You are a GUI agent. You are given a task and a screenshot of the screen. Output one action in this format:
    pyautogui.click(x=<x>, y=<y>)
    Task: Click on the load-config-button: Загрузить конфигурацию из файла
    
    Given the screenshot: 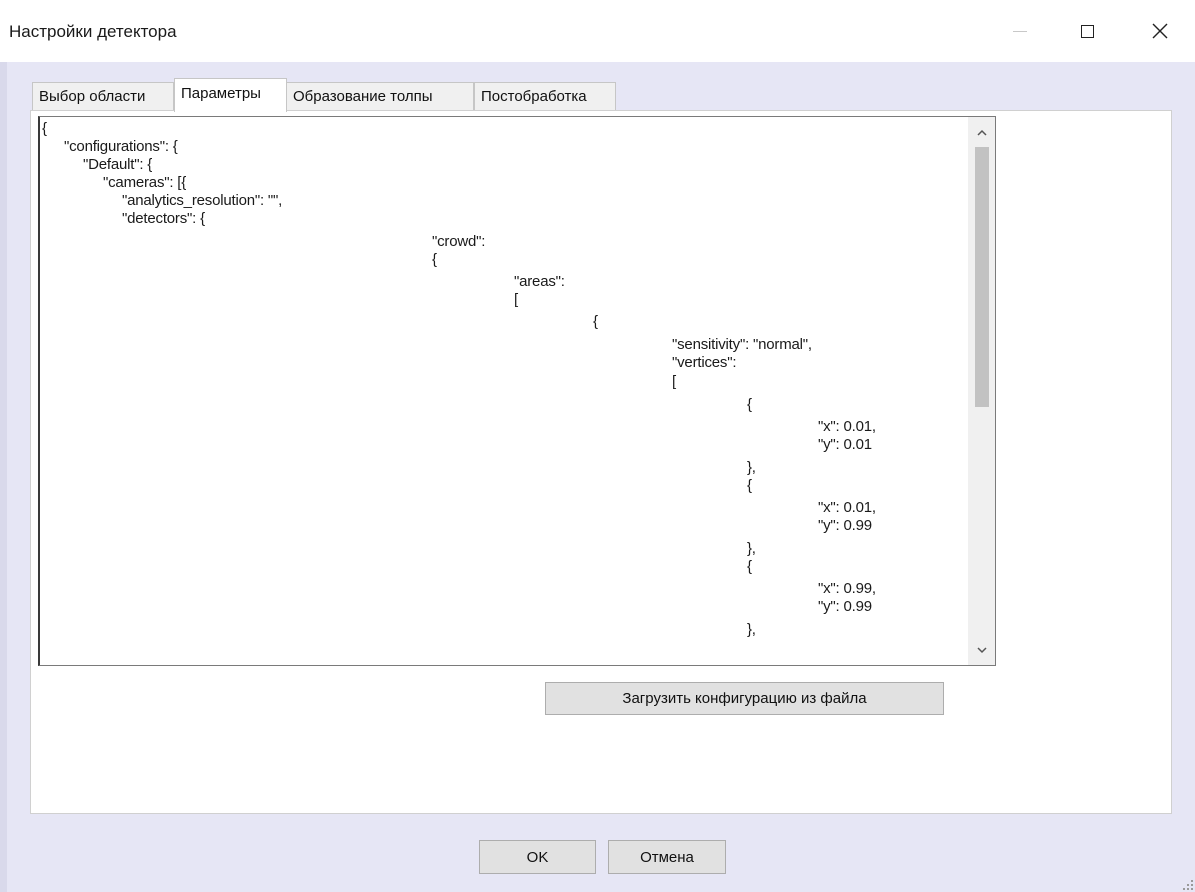 What is the action you would take?
    pyautogui.click(x=744, y=698)
    